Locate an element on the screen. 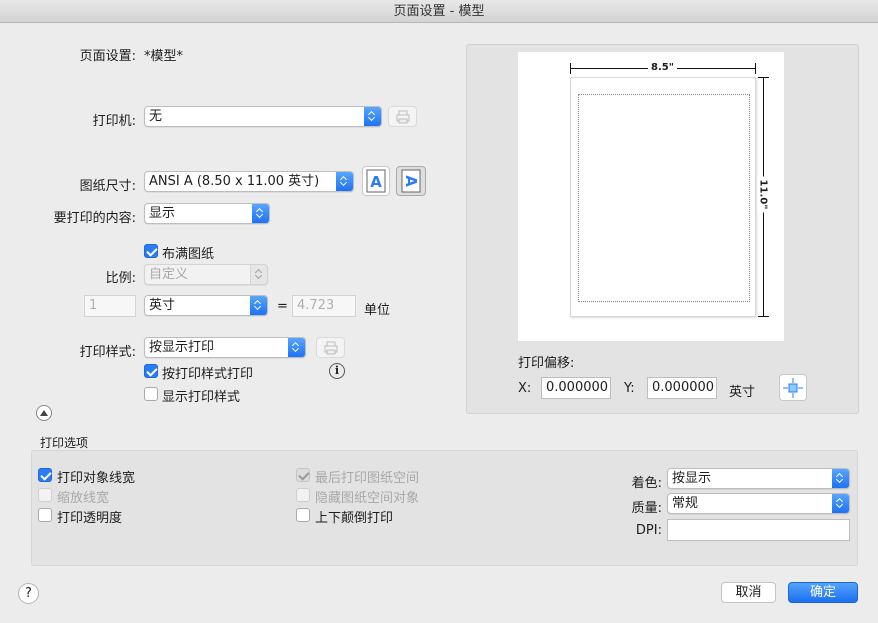 The image size is (878, 623). printer-select: 无 is located at coordinates (263, 116).